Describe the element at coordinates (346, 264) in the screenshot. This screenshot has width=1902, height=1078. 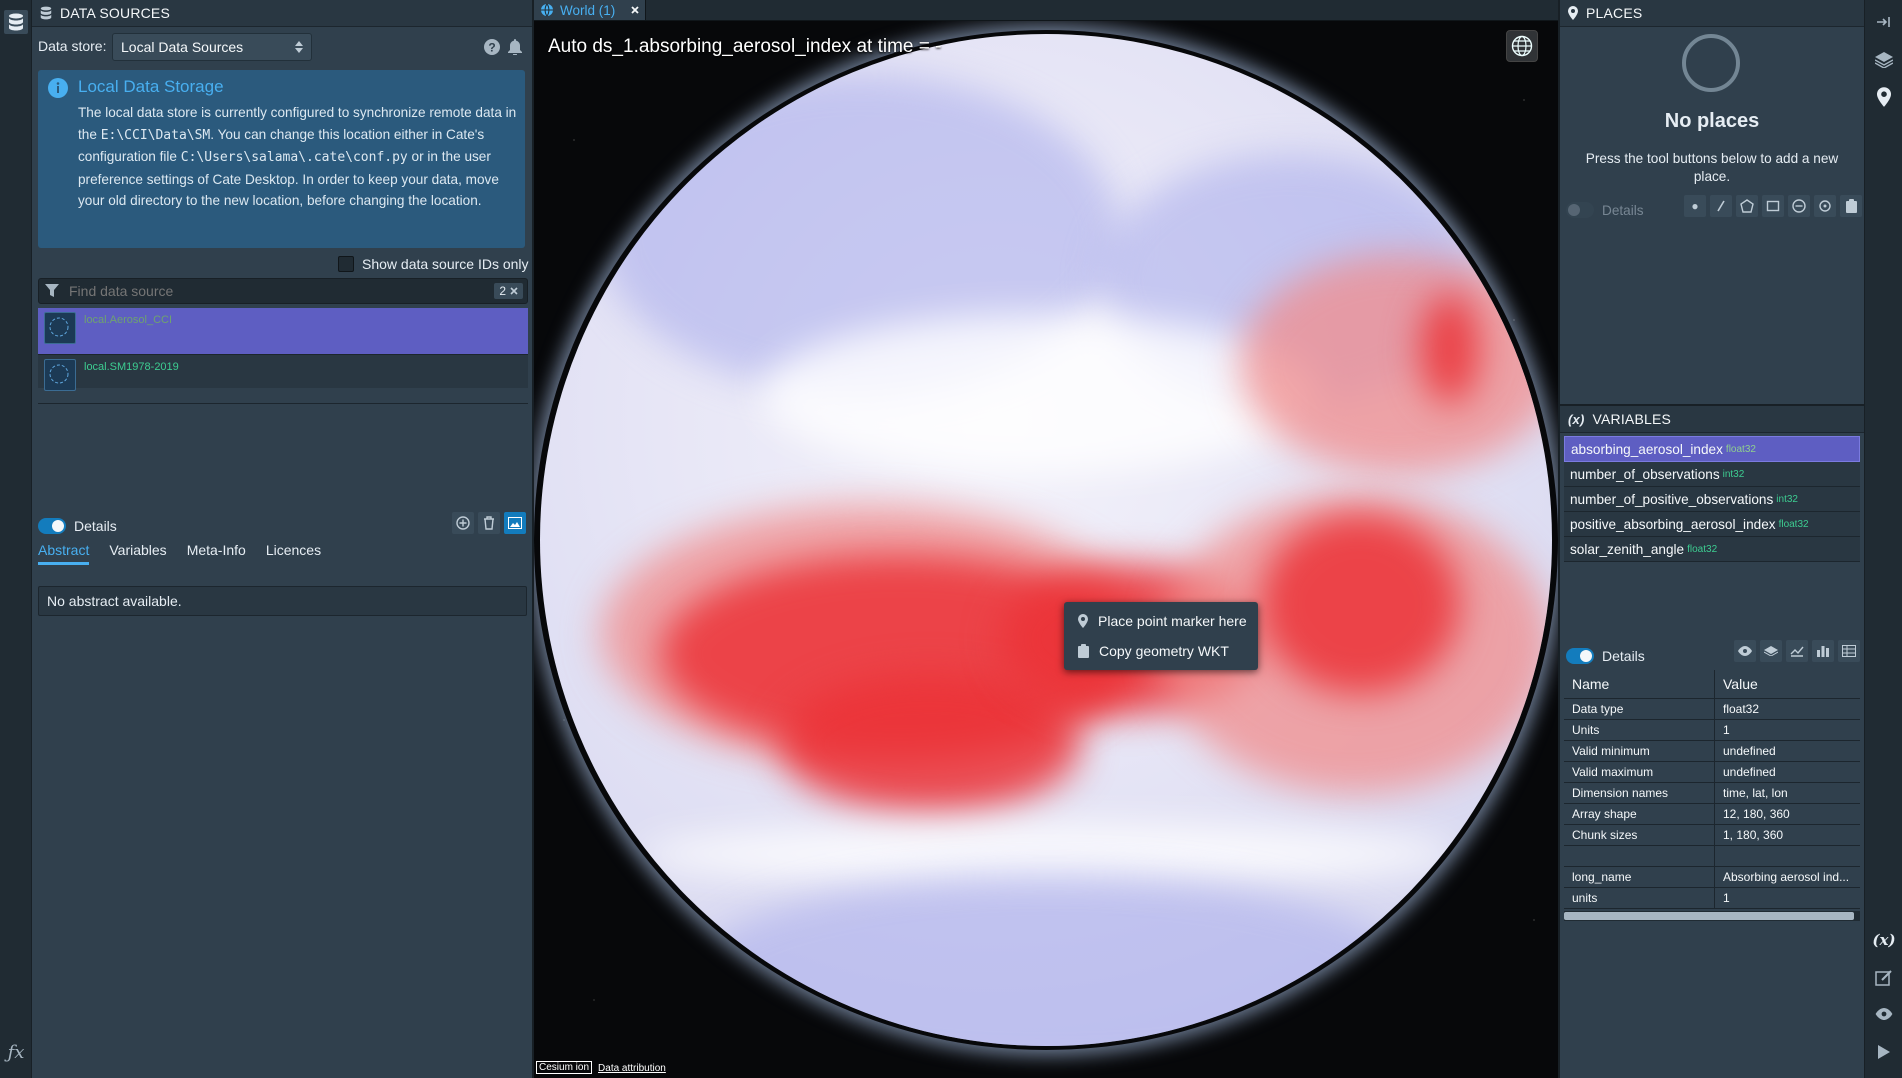
I see `checkbox-box` at that location.